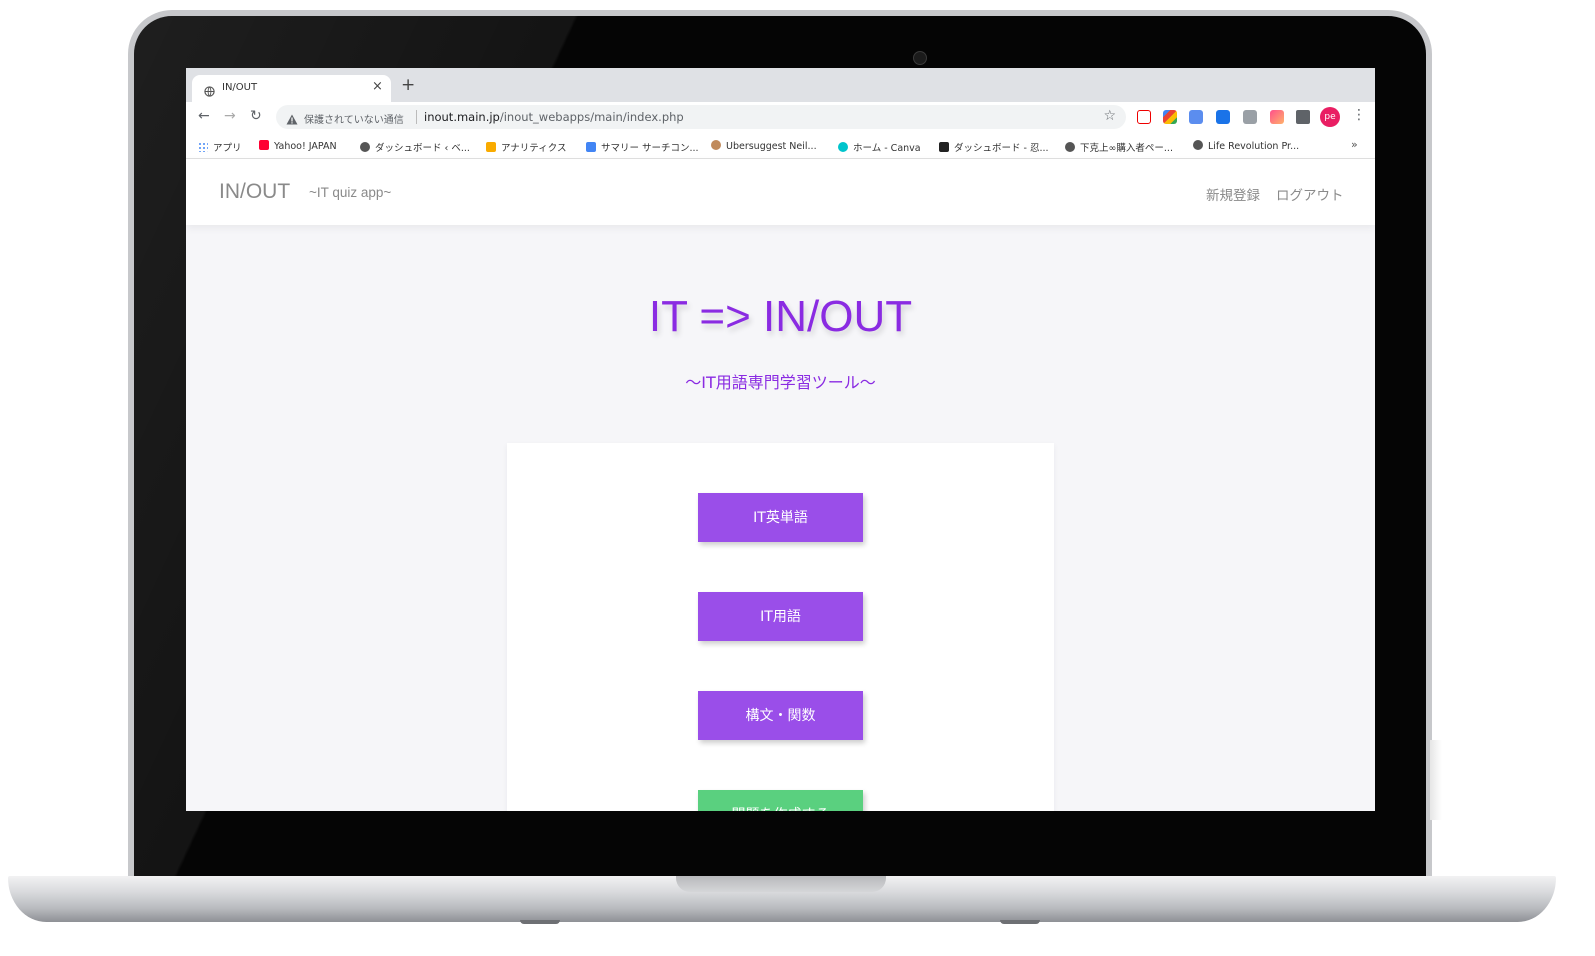 The image size is (1595, 956). What do you see at coordinates (204, 116) in the screenshot?
I see `back-button: ←` at bounding box center [204, 116].